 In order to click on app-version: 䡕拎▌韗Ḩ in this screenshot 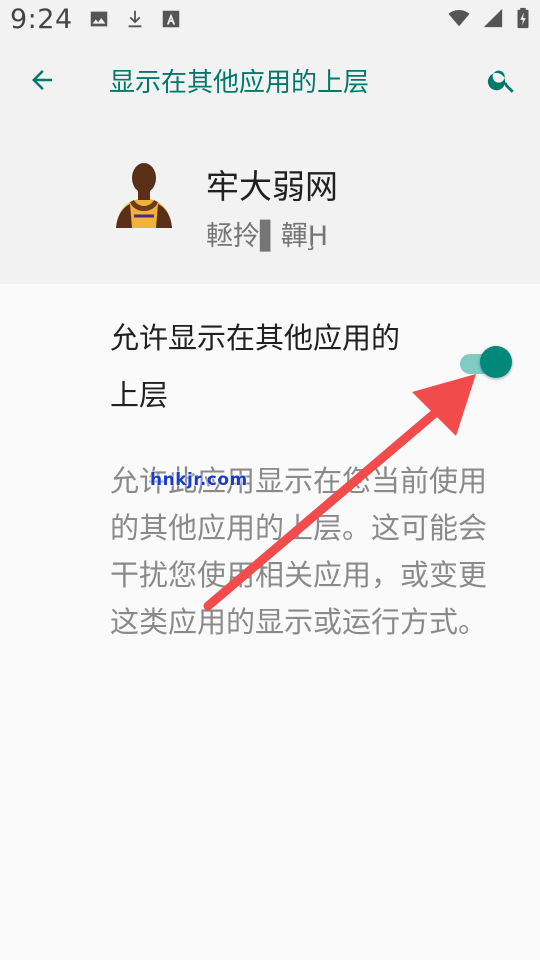, I will do `click(267, 236)`.